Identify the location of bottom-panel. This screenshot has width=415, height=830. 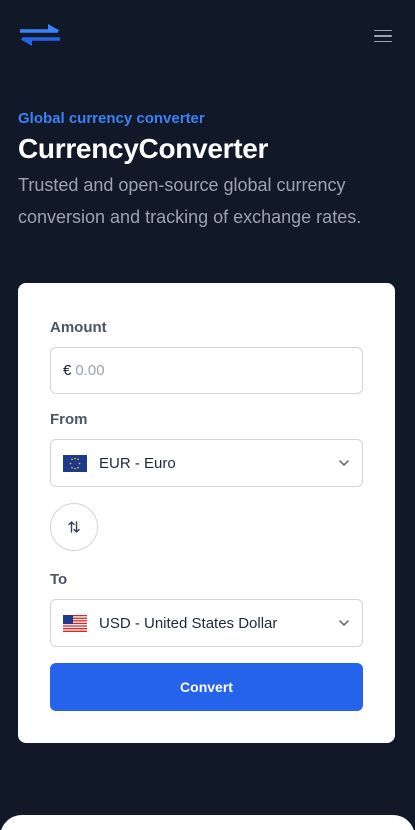
(207, 822).